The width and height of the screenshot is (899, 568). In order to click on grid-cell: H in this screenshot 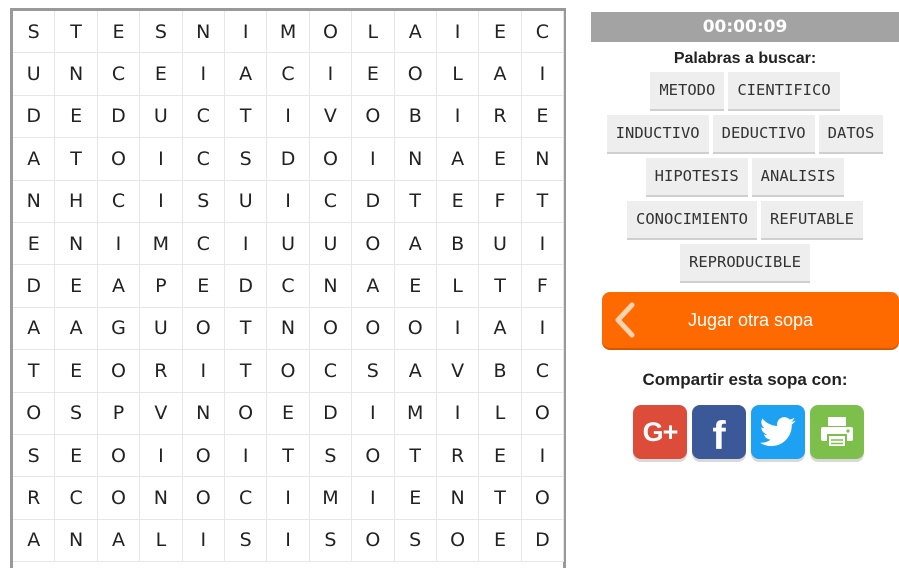, I will do `click(76, 201)`.